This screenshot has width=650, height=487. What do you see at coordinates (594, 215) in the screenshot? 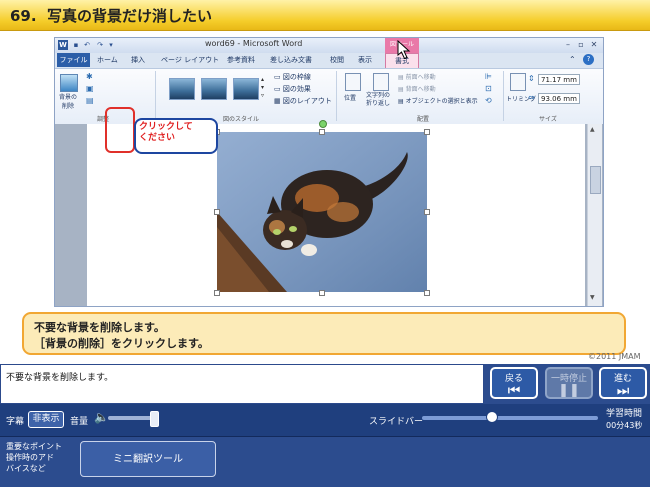
I see `vertical-scrollbar: ▲ ▼` at bounding box center [594, 215].